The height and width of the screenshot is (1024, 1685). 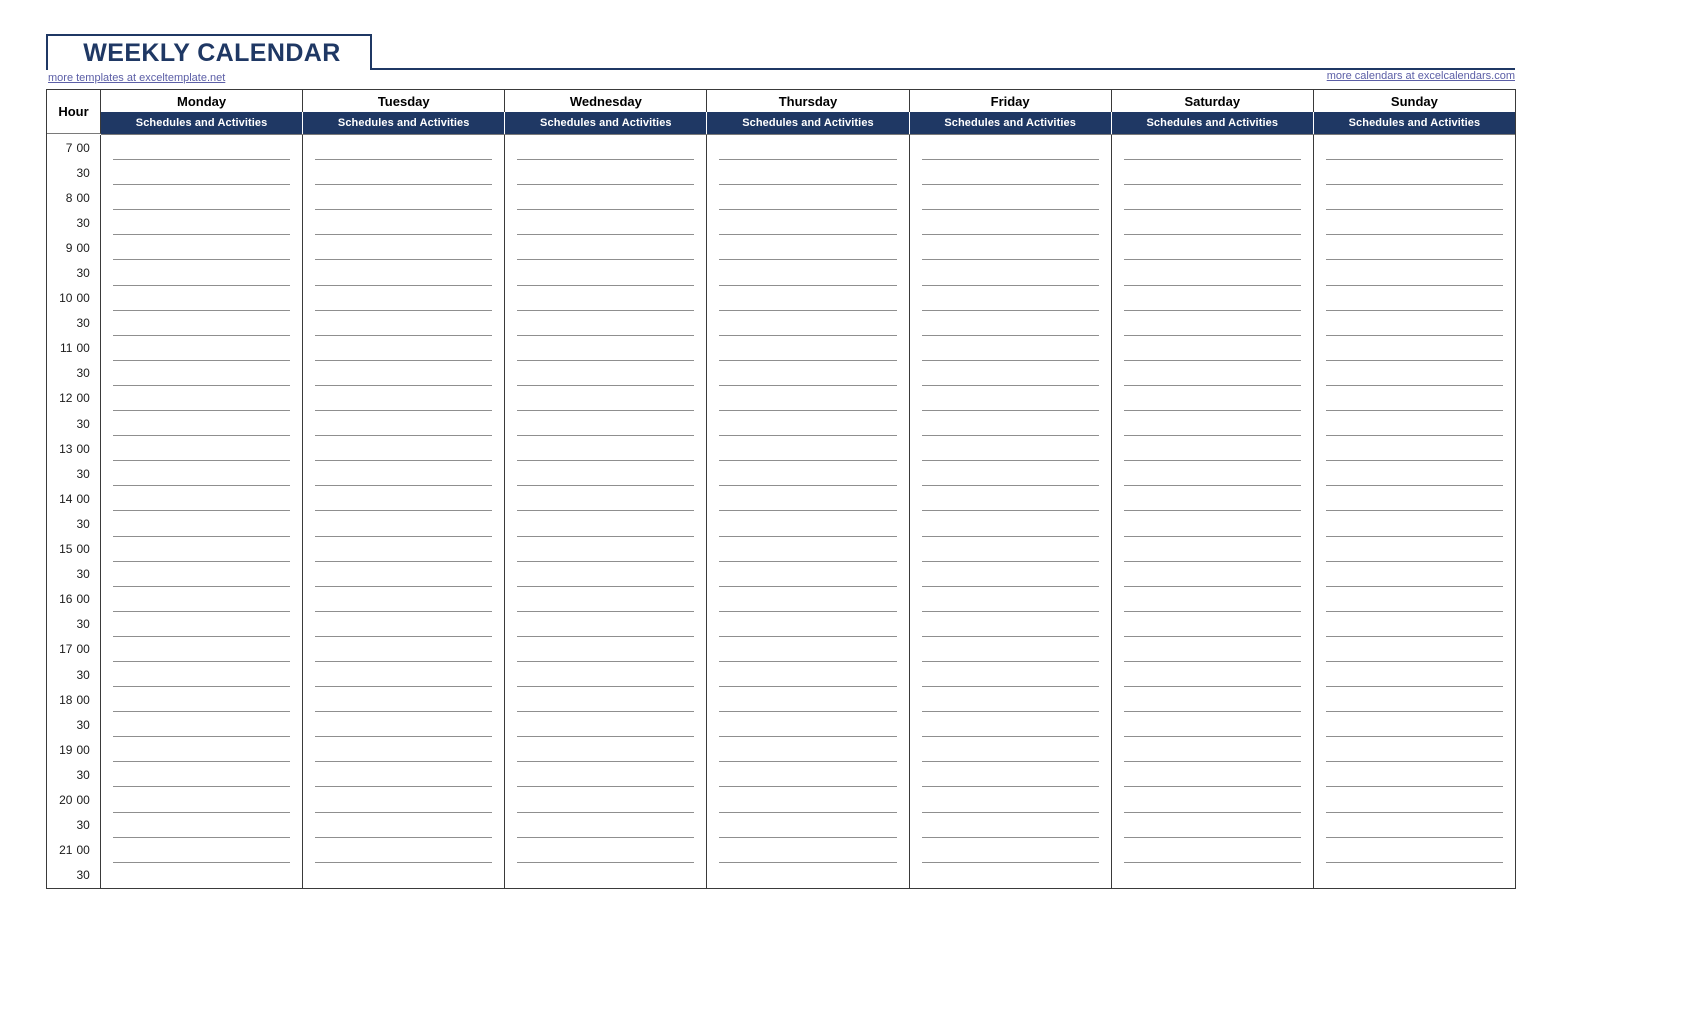 I want to click on calendars-source-link: more calendars at excelcalendars.com, so click(x=1421, y=76).